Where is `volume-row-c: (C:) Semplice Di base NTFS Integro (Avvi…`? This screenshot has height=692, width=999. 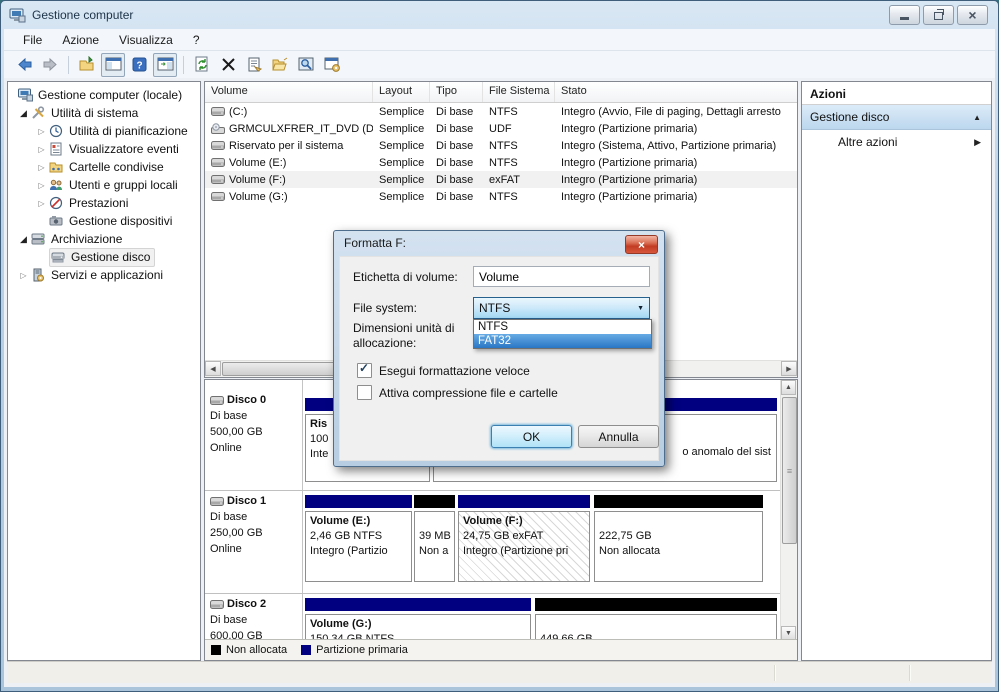
volume-row-c: (C:) Semplice Di base NTFS Integro (Avvi… is located at coordinates (501, 111).